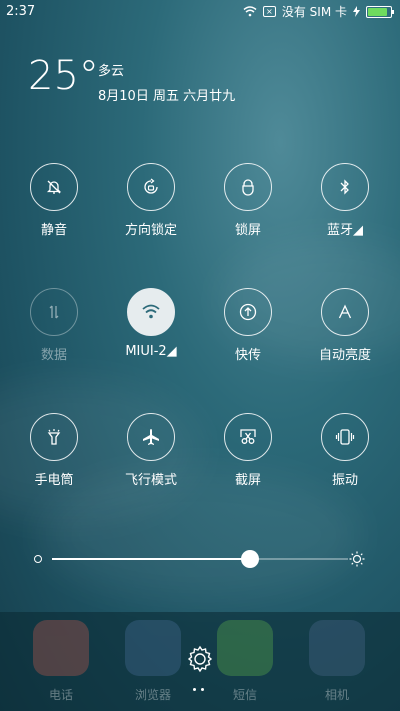  Describe the element at coordinates (345, 230) in the screenshot. I see `toggle-label: 蓝牙◢` at that location.